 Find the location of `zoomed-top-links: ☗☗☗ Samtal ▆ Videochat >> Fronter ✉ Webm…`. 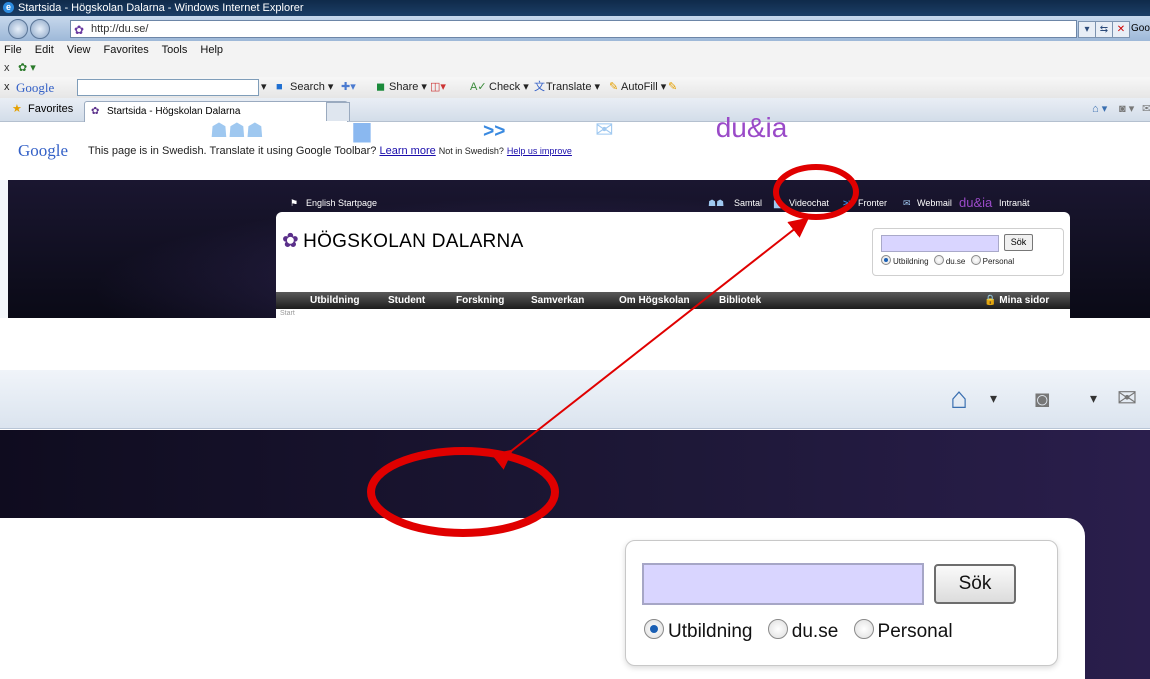

zoomed-top-links: ☗☗☗ Samtal ▆ Videochat >> Fronter ✉ Webm… is located at coordinates (536, 128).